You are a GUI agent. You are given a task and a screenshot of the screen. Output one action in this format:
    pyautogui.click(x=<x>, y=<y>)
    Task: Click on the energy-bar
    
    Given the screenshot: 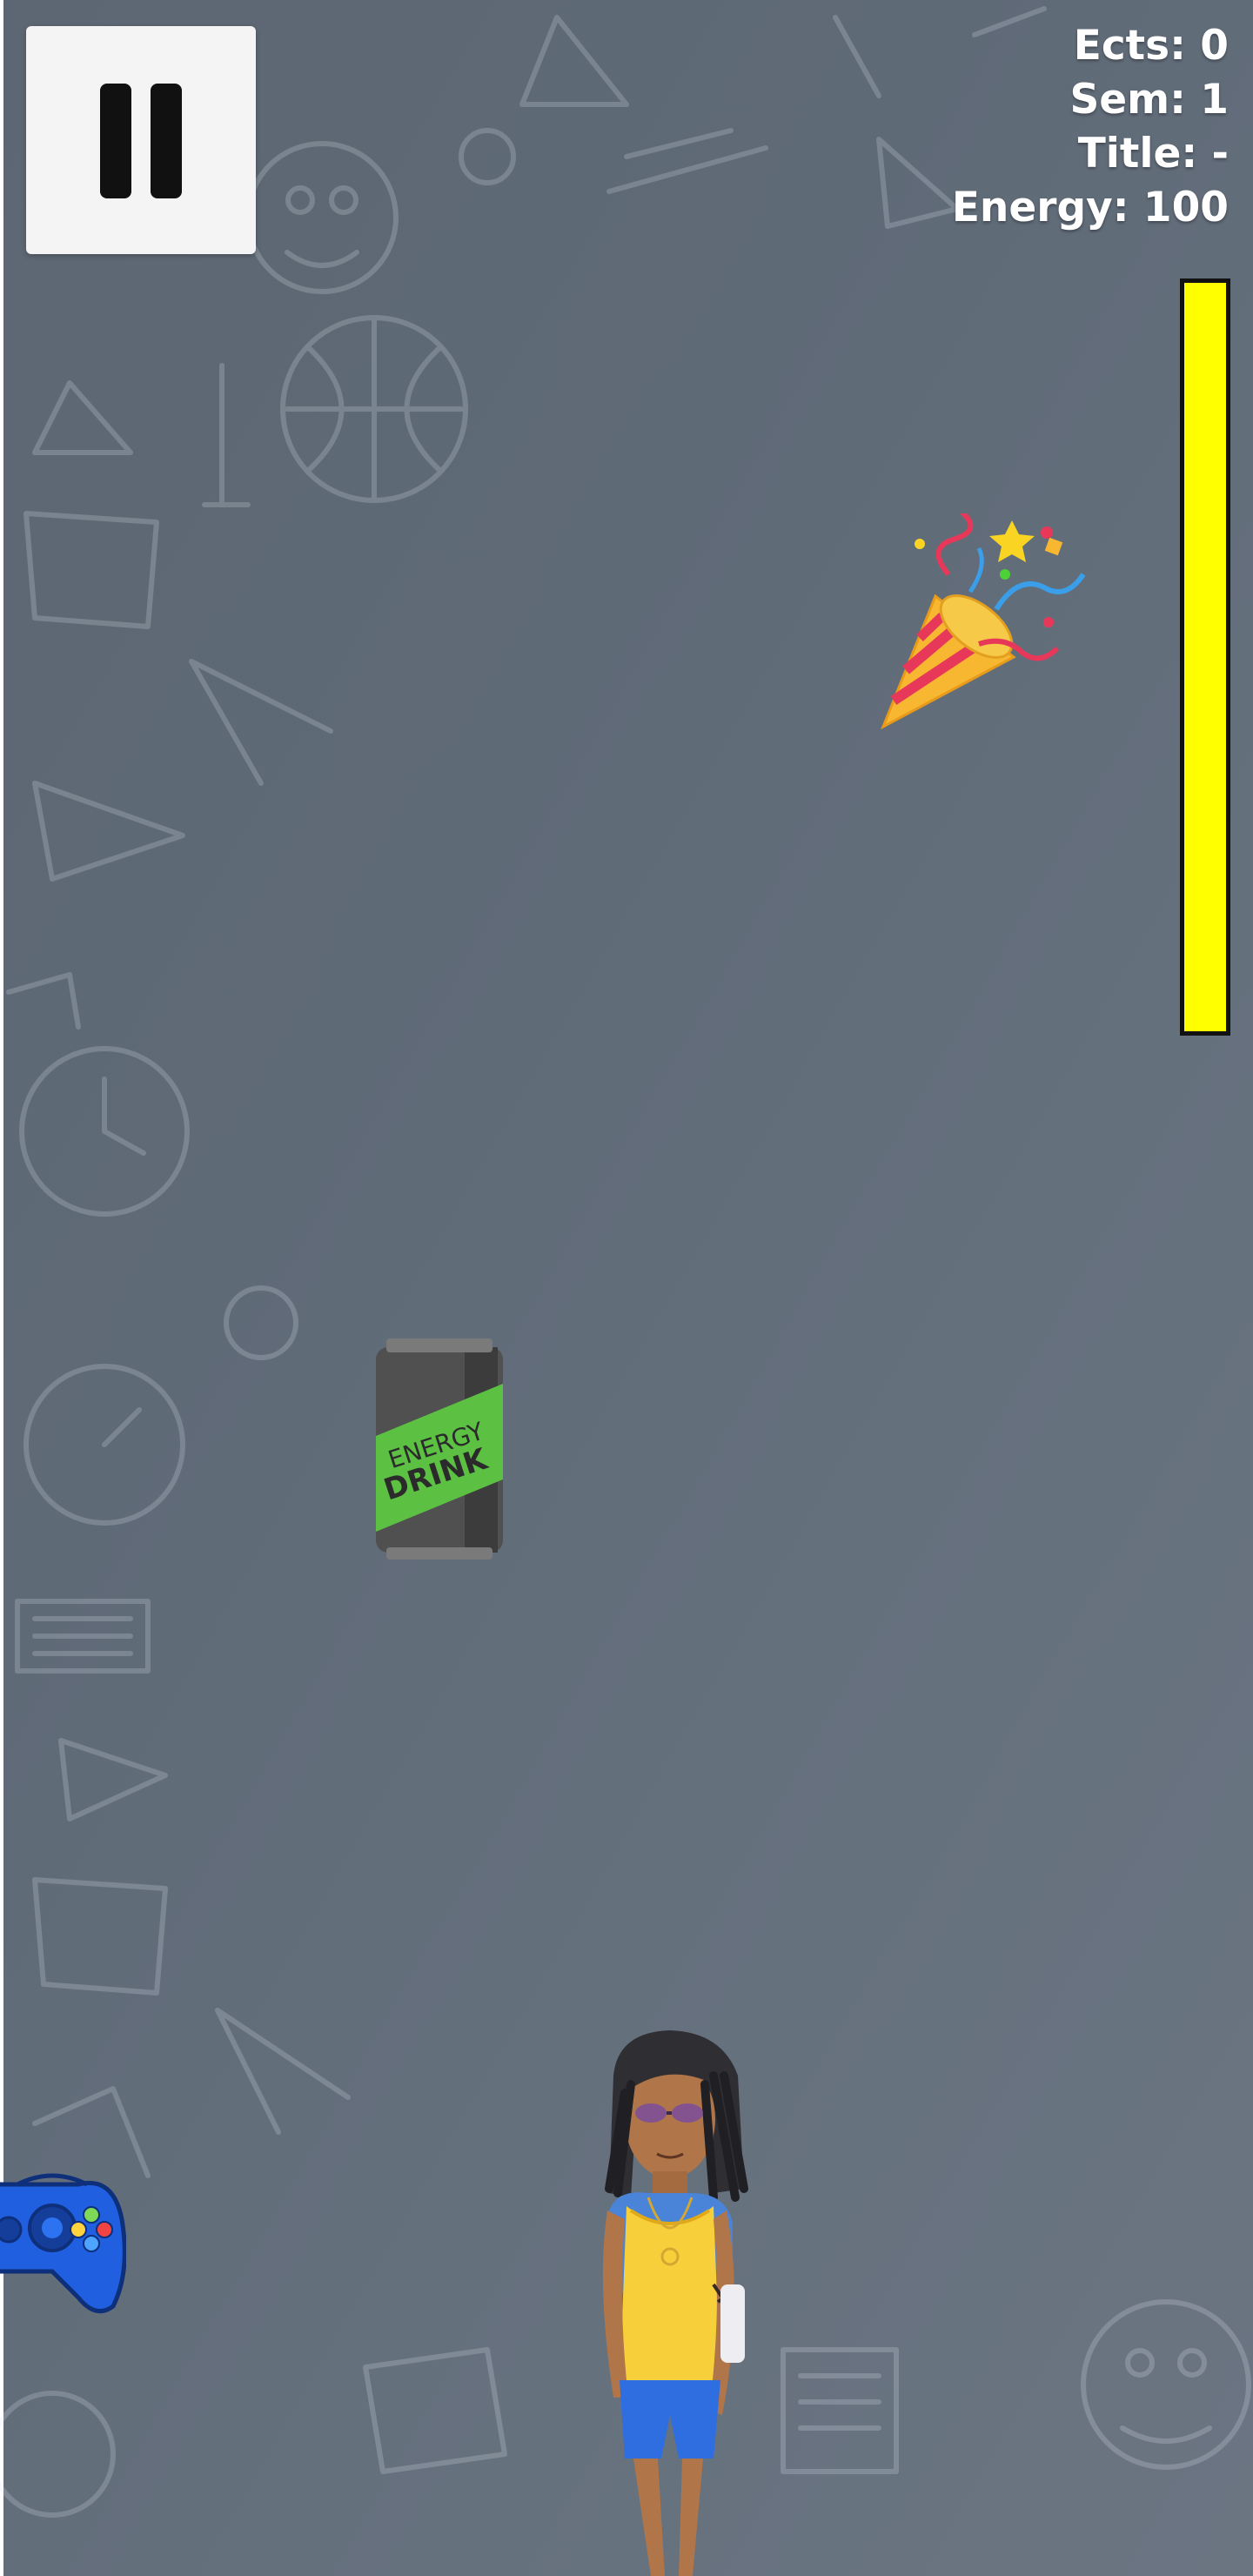 What is the action you would take?
    pyautogui.click(x=1205, y=657)
    